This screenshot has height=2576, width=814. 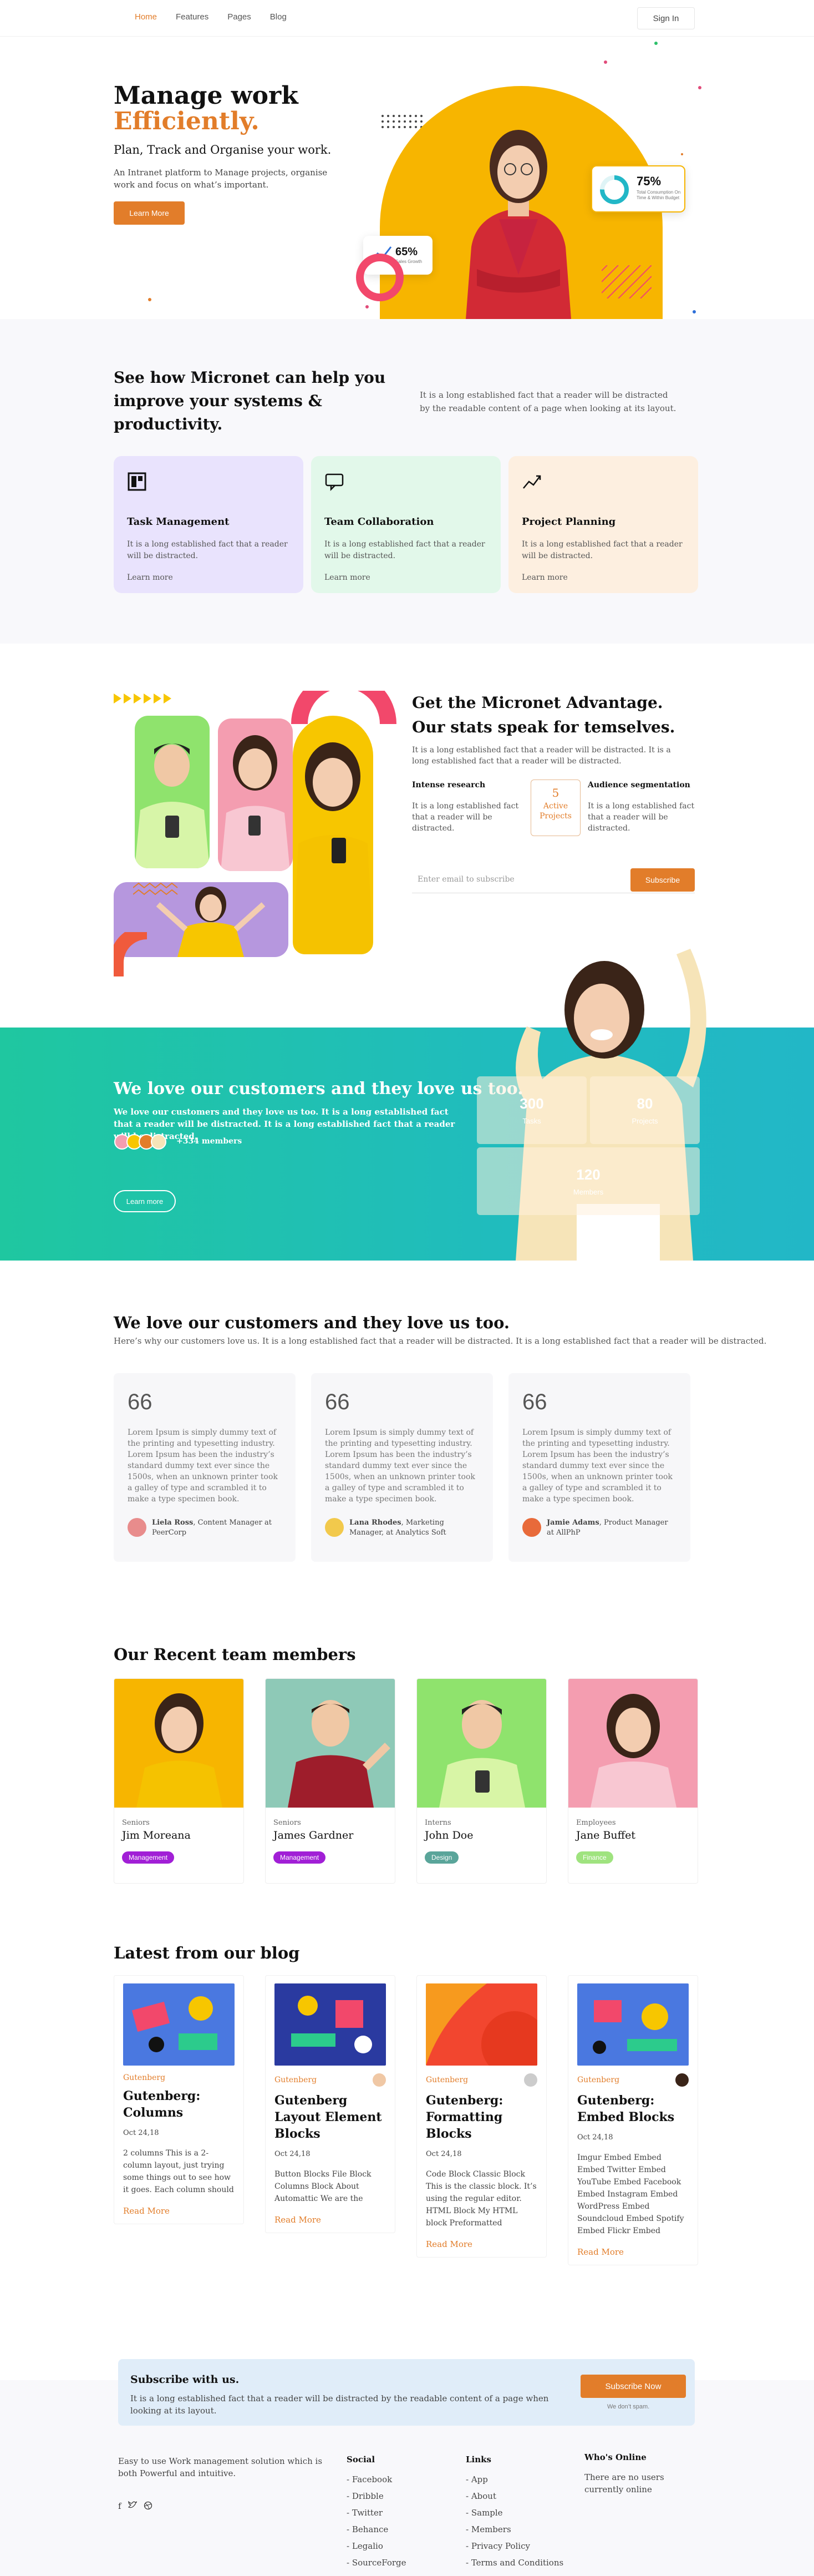 What do you see at coordinates (645, 1103) in the screenshot?
I see `stat-number: 80` at bounding box center [645, 1103].